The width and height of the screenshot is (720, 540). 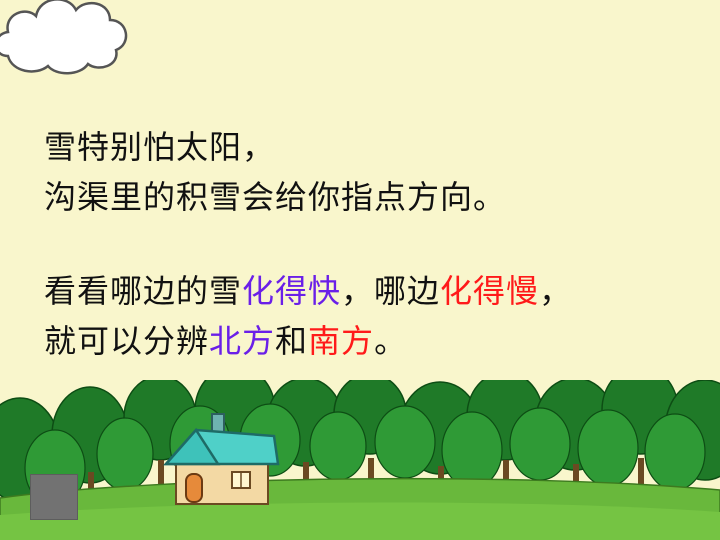 I want to click on text-segment: 就可以分辨, so click(x=127, y=341).